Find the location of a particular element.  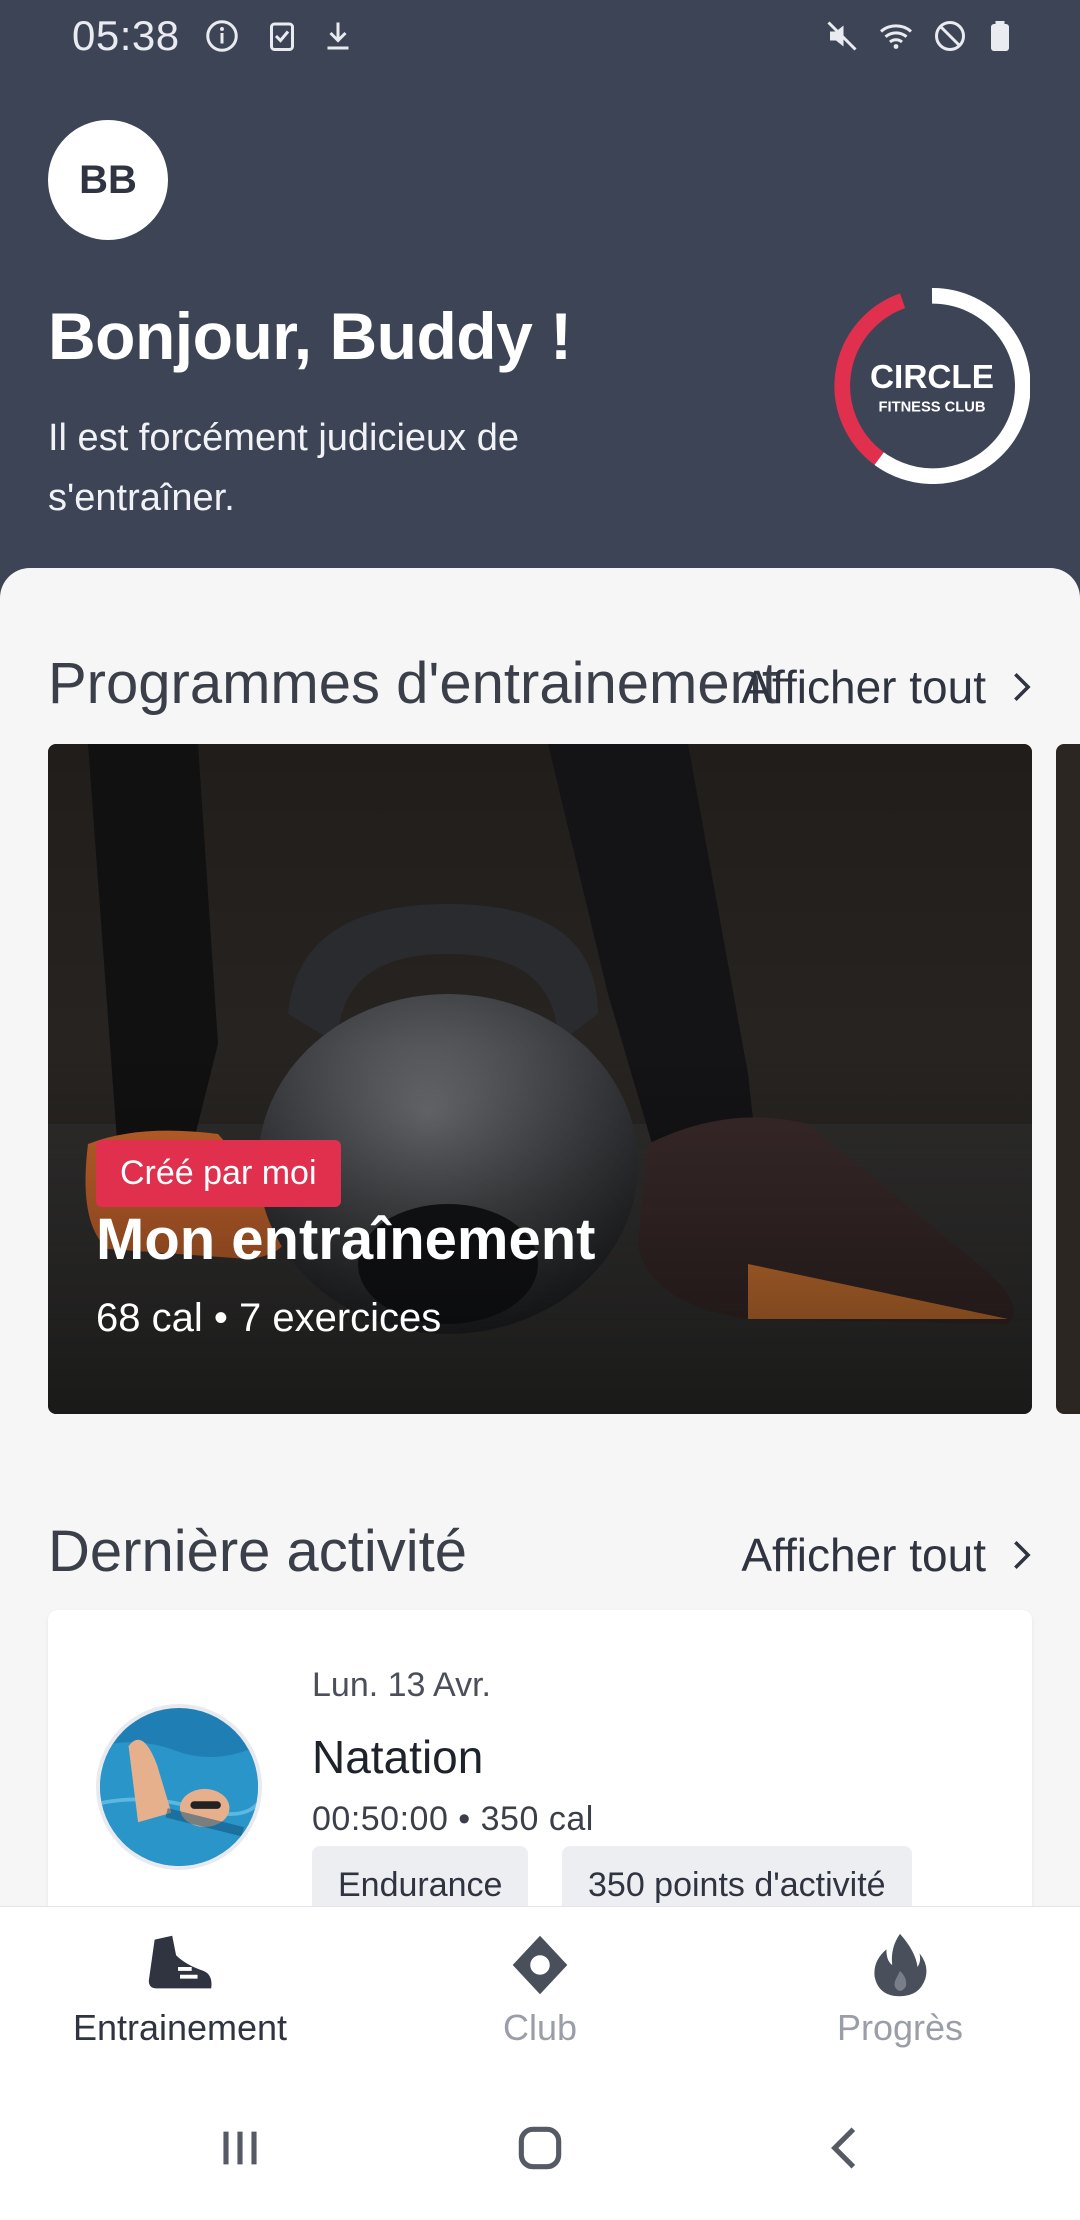

do-not-disturb-icon is located at coordinates (950, 36).